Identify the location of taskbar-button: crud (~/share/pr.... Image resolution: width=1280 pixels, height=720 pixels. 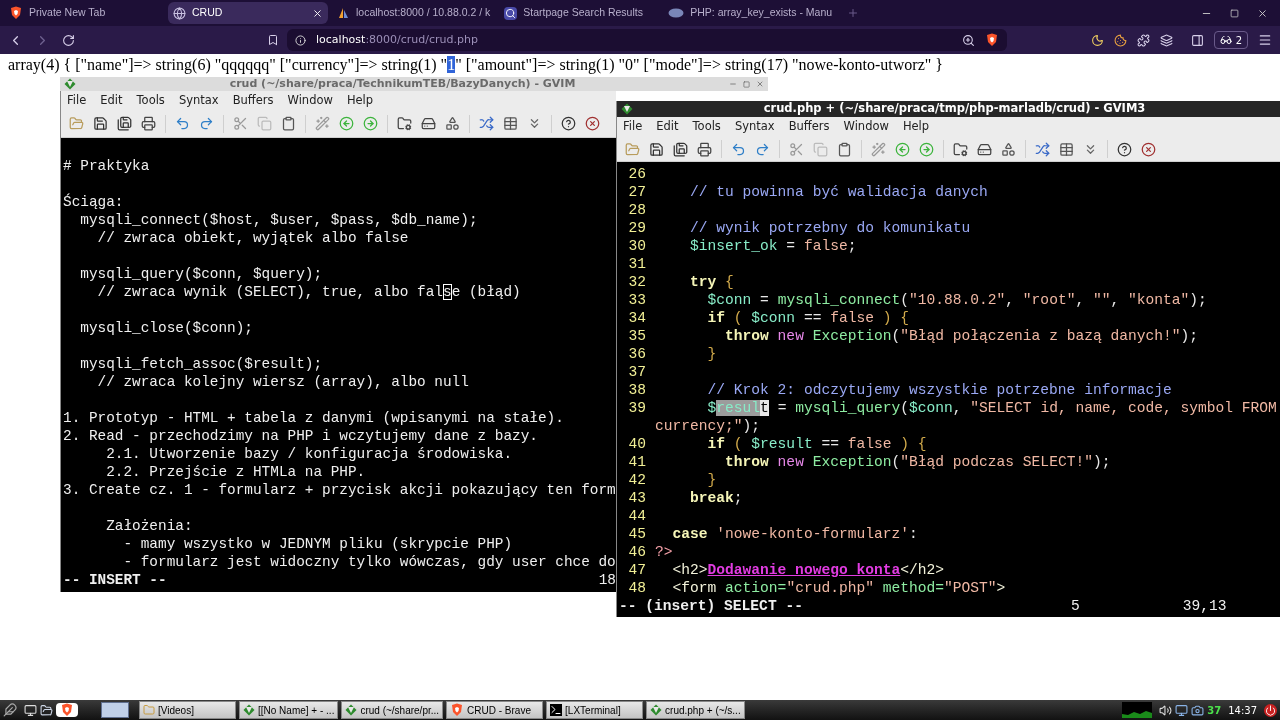
(392, 710).